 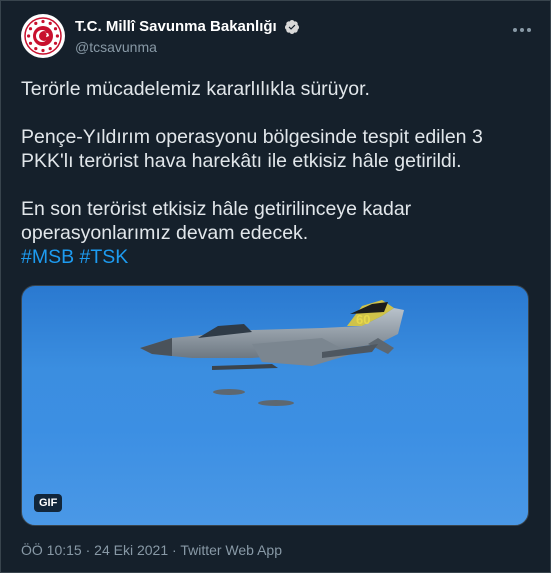 I want to click on tail-number: 60, so click(x=363, y=319).